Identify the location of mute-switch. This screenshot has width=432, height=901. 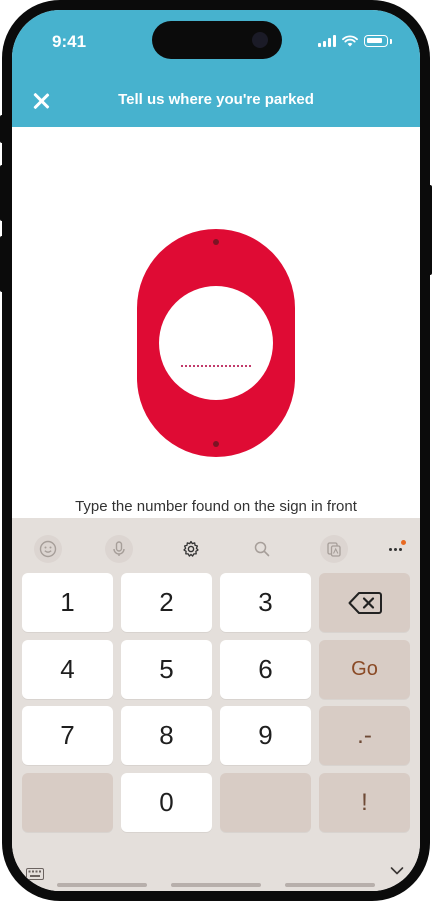
(2, 129).